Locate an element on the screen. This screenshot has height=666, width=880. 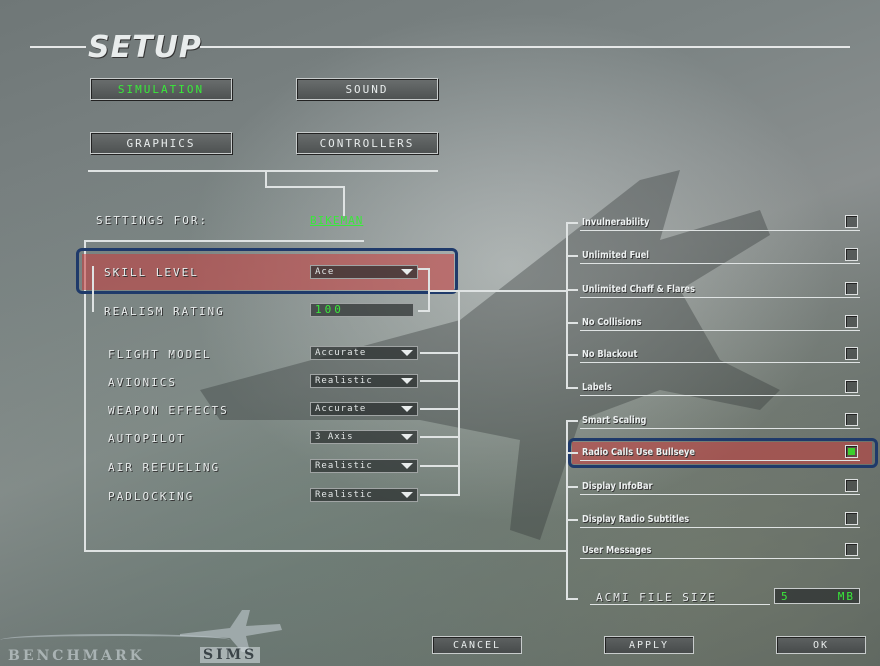
acmi-underline is located at coordinates (680, 604).